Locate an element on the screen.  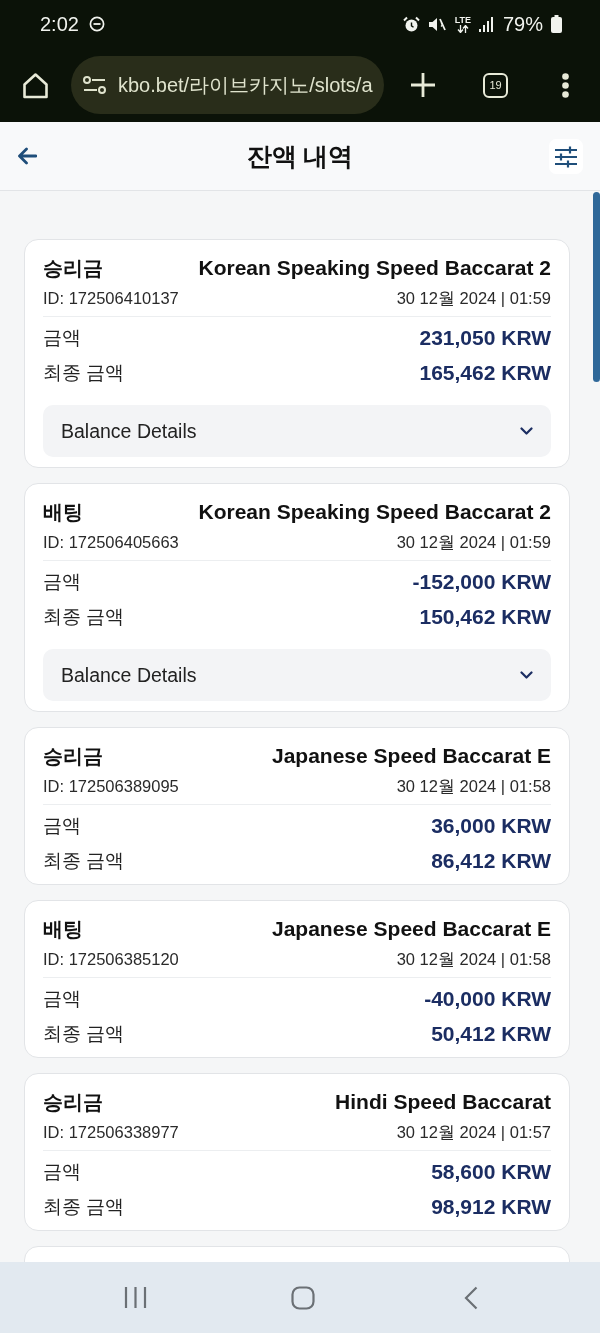
site-settings-icon is located at coordinates (94, 85).